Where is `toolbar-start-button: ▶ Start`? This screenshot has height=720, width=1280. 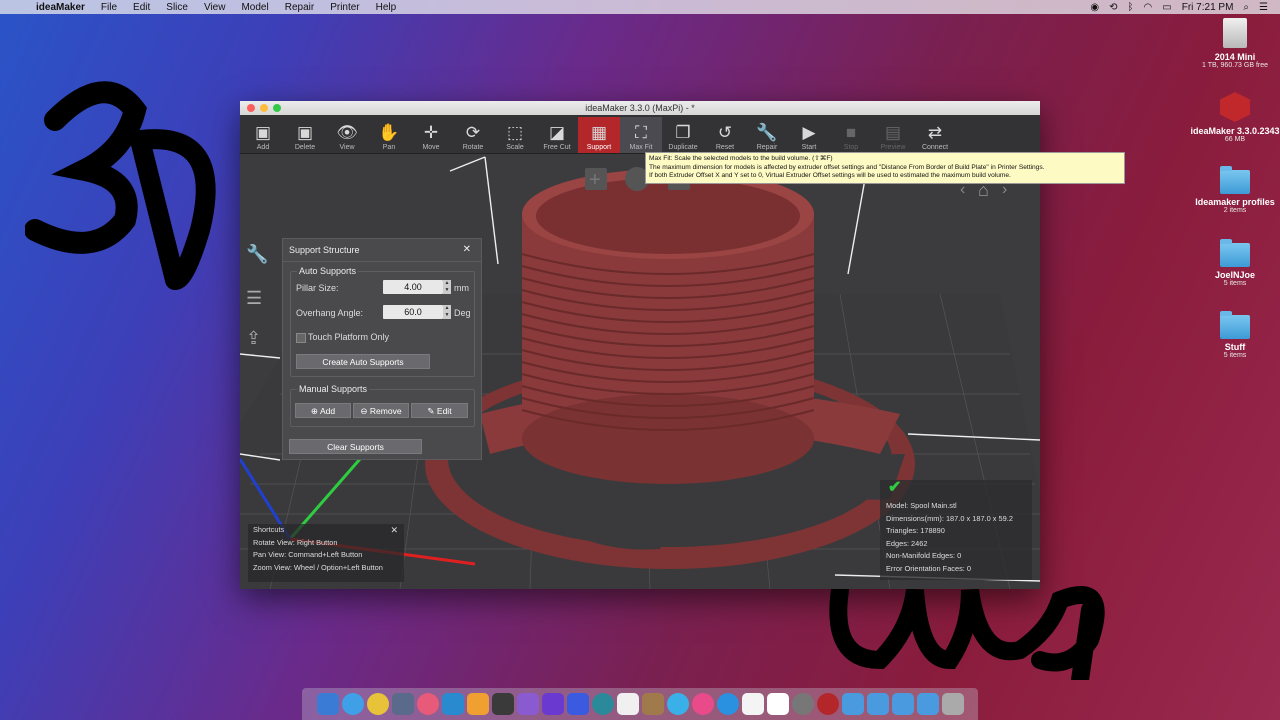
toolbar-start-button: ▶ Start is located at coordinates (809, 135).